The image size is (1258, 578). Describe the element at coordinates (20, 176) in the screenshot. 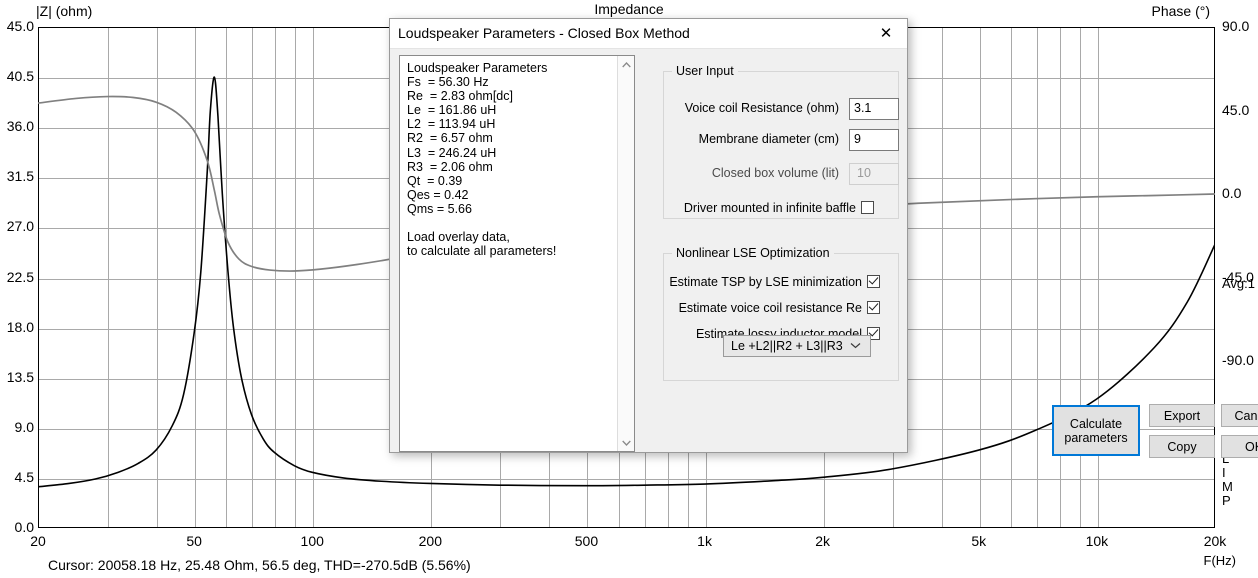

I see `y-axis-left-tick: 31.5` at that location.